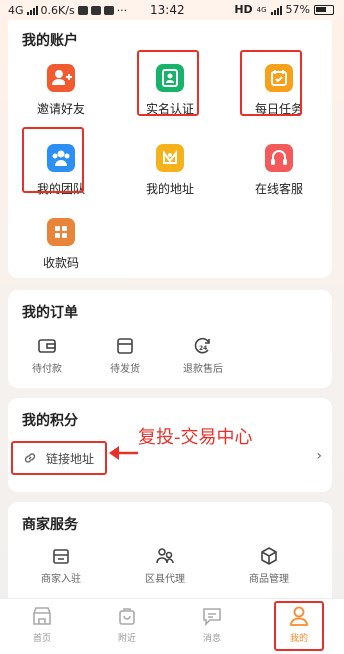 This screenshot has width=344, height=654. What do you see at coordinates (170, 78) in the screenshot?
I see `id-card-icon` at bounding box center [170, 78].